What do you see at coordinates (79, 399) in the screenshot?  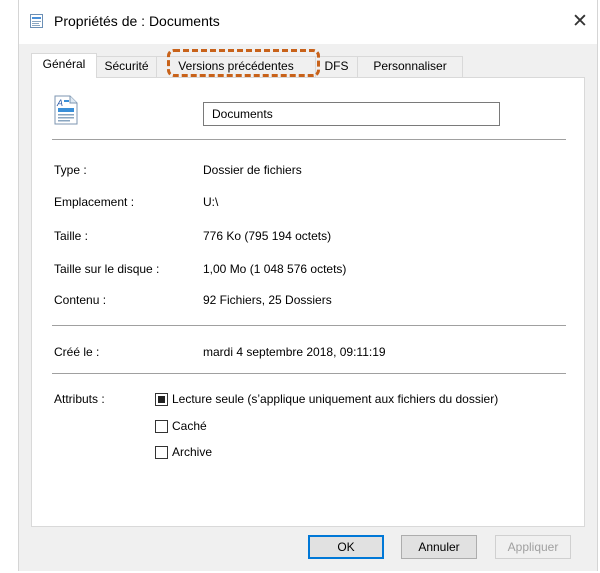 I see `attributes-label: Attributs :` at bounding box center [79, 399].